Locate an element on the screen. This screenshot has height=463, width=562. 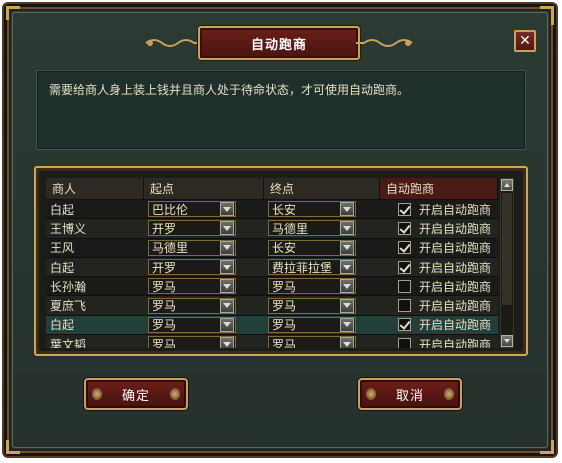
cancel-button-label: 取消 is located at coordinates (409, 396).